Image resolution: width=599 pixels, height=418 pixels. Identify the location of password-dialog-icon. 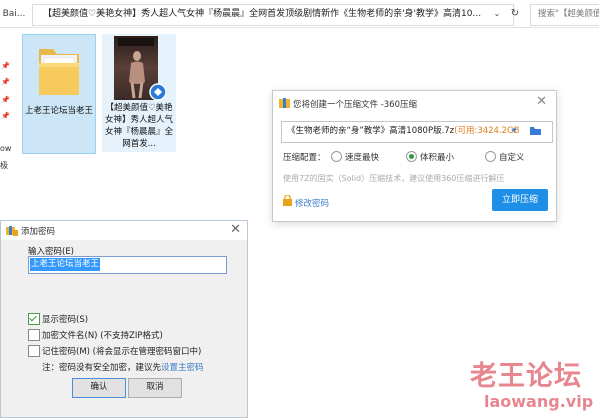
(12, 231).